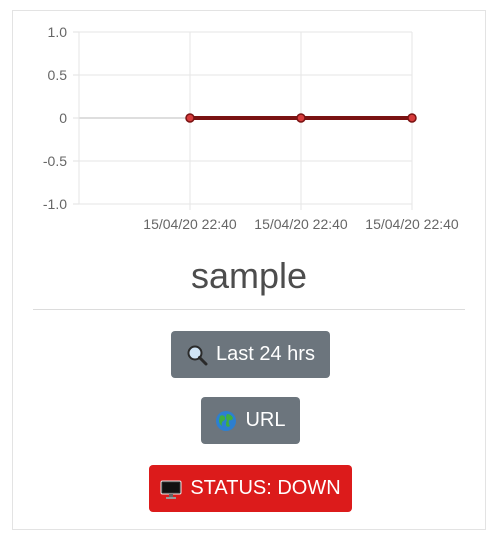  What do you see at coordinates (249, 309) in the screenshot?
I see `divider` at bounding box center [249, 309].